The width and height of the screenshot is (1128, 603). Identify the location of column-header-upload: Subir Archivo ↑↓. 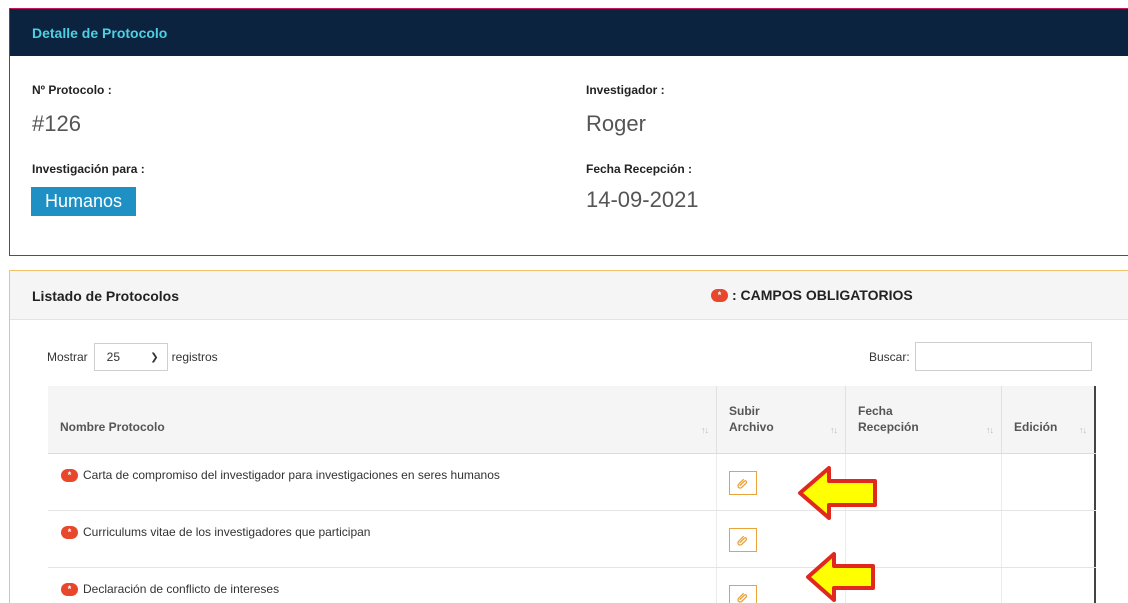
(781, 419).